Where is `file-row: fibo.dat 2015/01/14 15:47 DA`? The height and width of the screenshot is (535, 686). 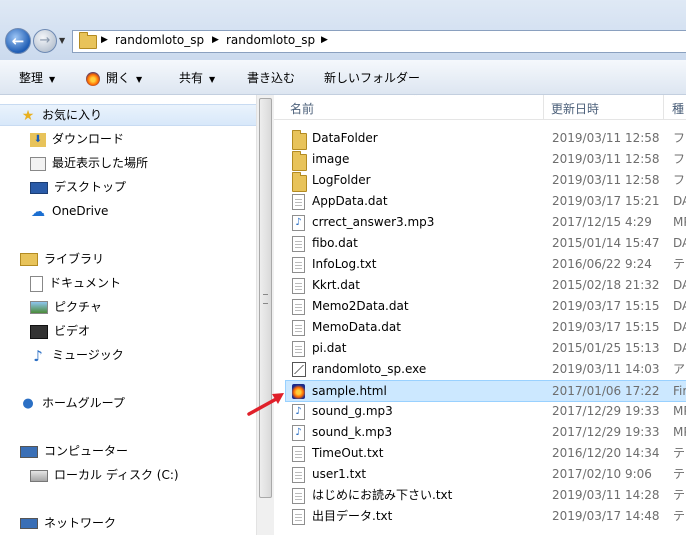
file-row: fibo.dat 2015/01/14 15:47 DA is located at coordinates (486, 243).